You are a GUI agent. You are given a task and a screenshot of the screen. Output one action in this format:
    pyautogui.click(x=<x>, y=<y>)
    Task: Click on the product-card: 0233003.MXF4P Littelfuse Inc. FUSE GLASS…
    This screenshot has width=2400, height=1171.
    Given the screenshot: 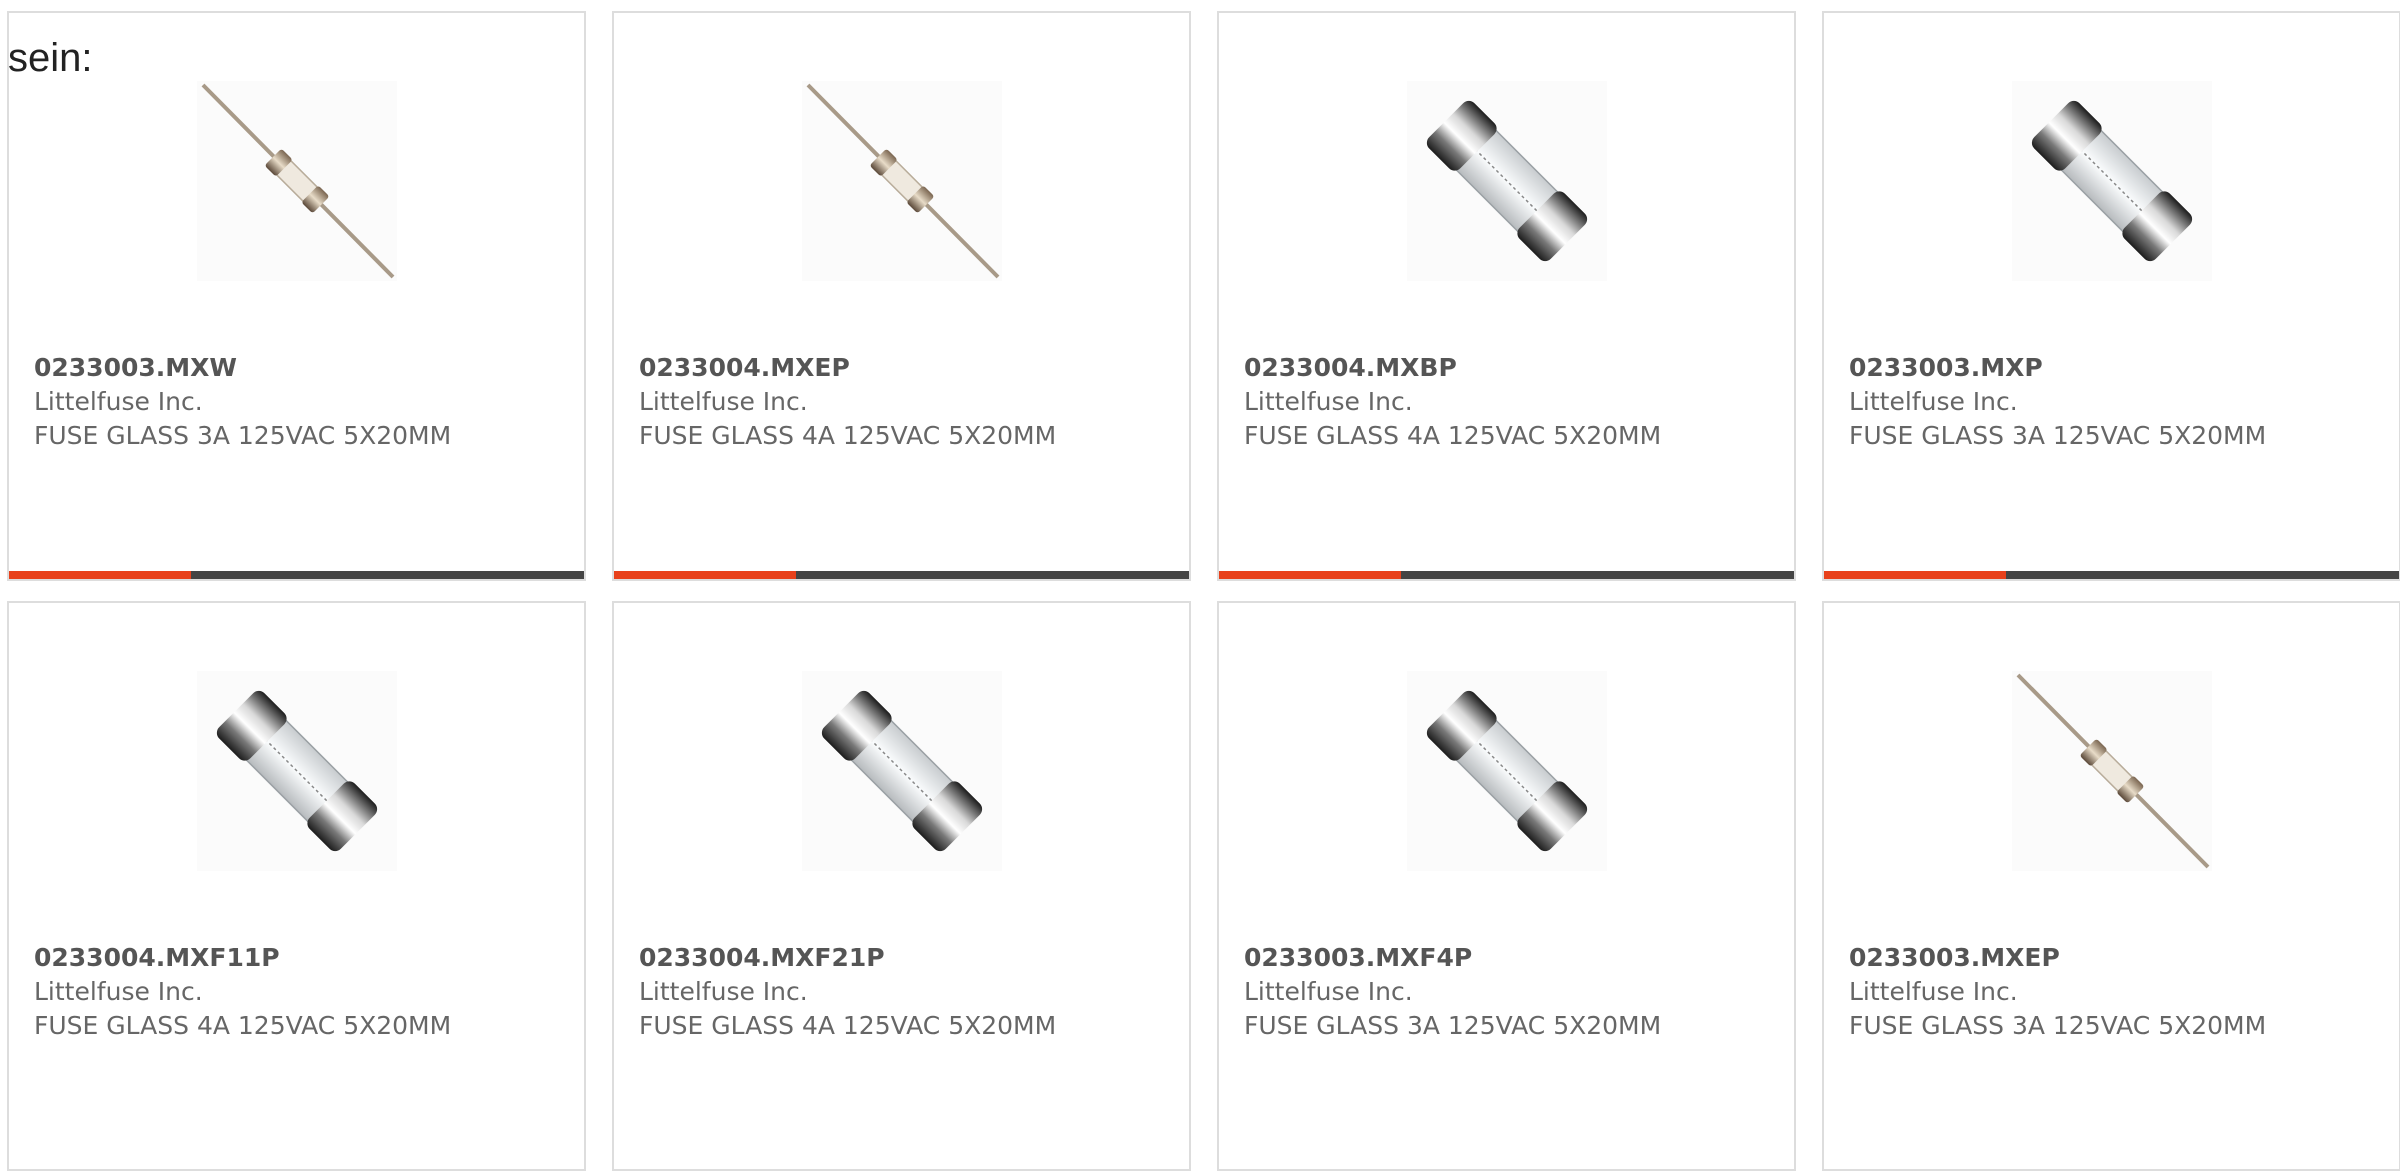 What is the action you would take?
    pyautogui.click(x=1506, y=886)
    